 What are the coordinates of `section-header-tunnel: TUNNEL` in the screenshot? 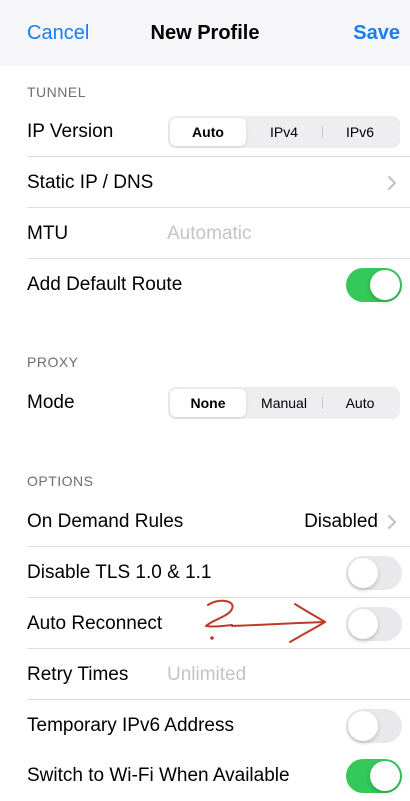 It's located at (205, 86).